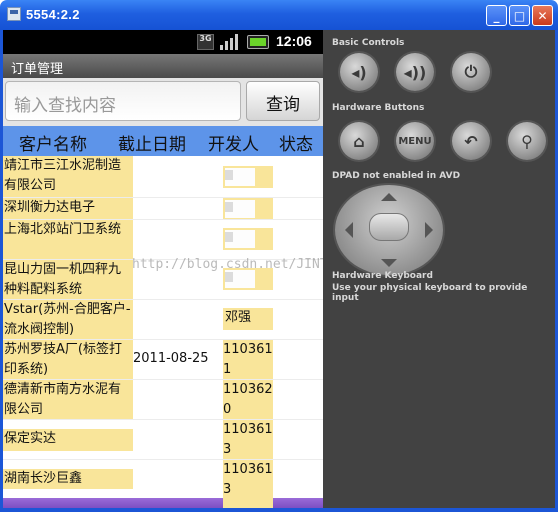  Describe the element at coordinates (389, 227) in the screenshot. I see `dpad-center-button` at that location.